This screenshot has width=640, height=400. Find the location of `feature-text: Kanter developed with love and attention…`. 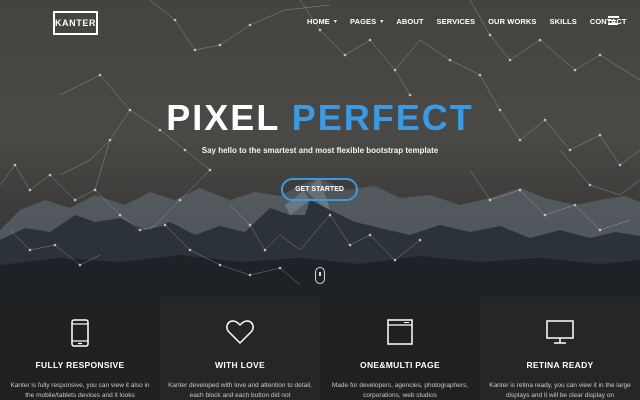

feature-text: Kanter developed with love and attention… is located at coordinates (240, 390).